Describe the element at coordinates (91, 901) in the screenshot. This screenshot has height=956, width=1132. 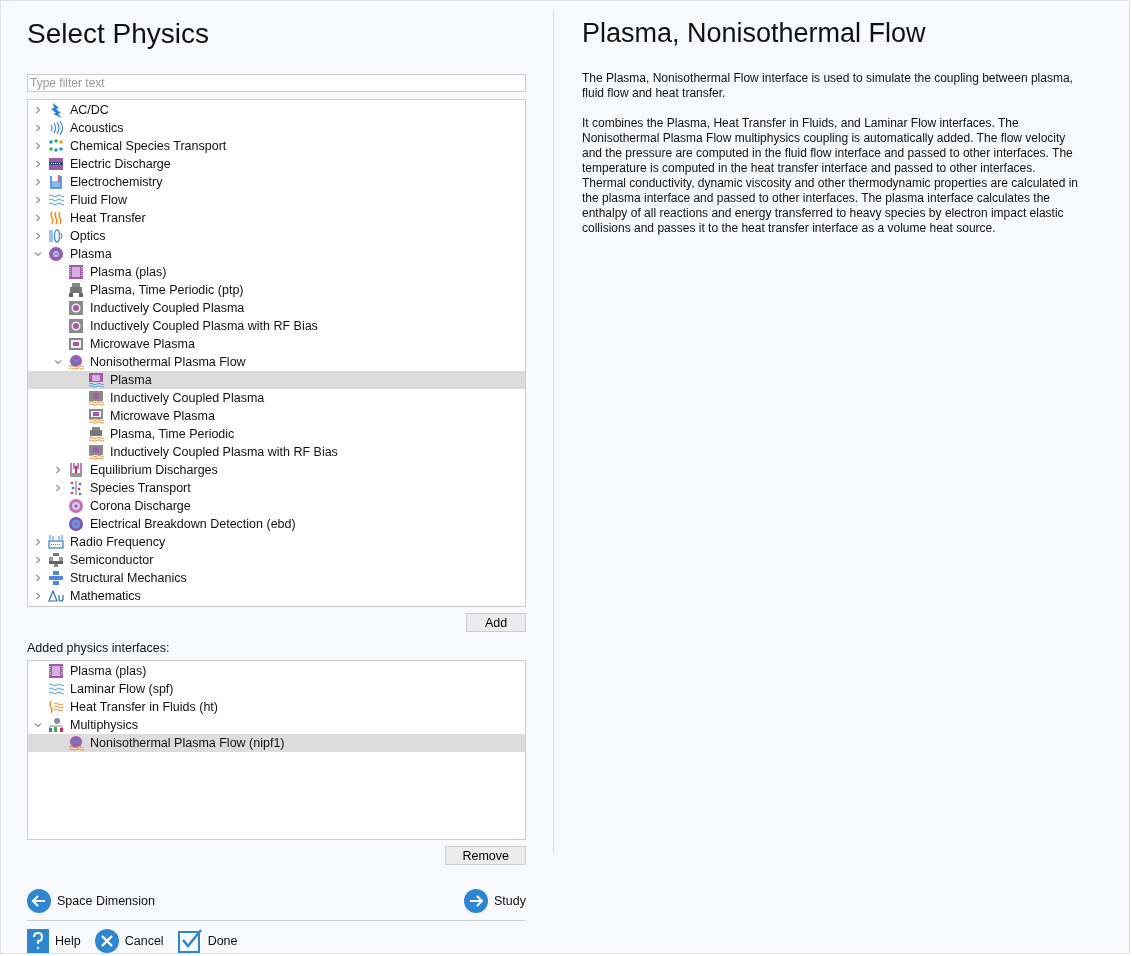
I see `back-button: Space Dimension` at that location.